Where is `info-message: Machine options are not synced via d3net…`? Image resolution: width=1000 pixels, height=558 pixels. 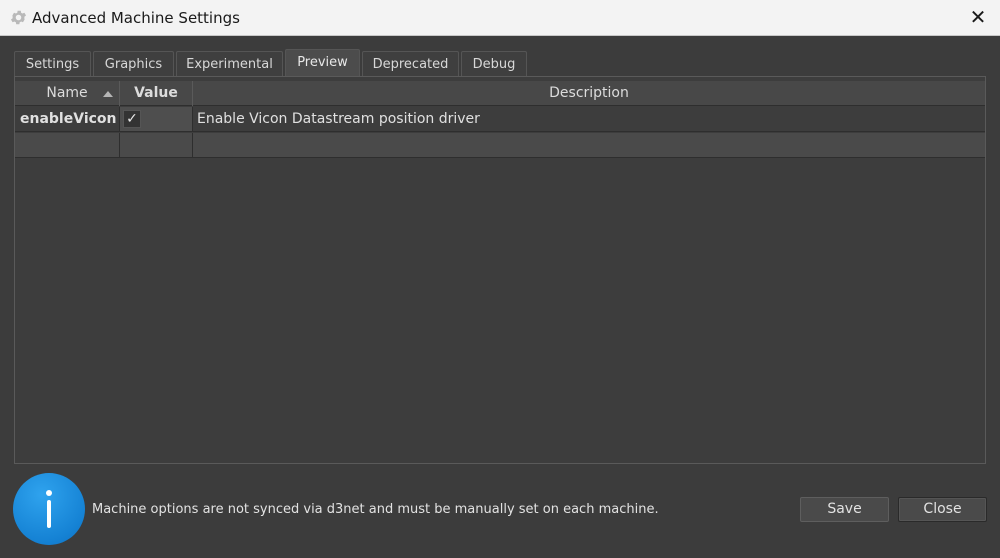 info-message: Machine options are not synced via d3net… is located at coordinates (375, 509).